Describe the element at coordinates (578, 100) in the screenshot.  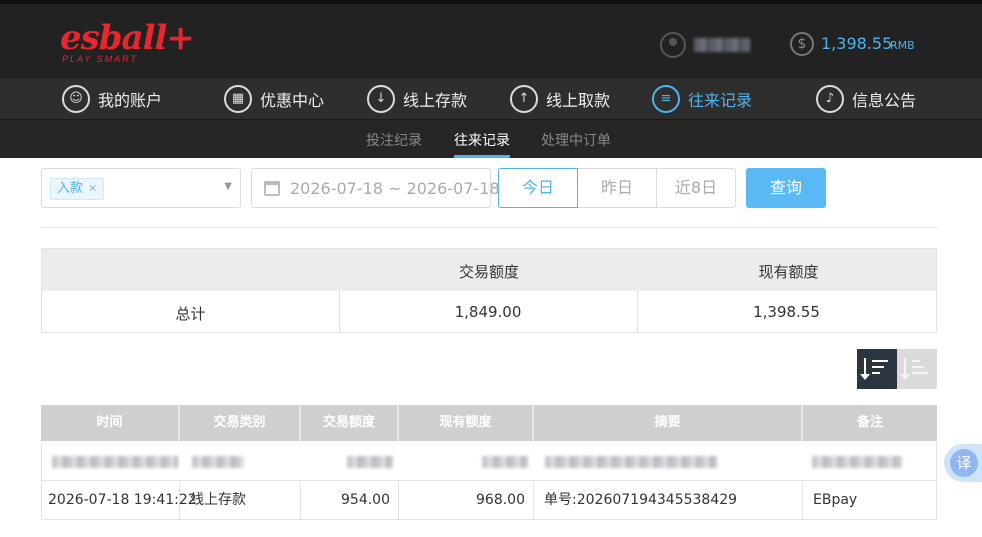
I see `nav-label: 线上取款` at that location.